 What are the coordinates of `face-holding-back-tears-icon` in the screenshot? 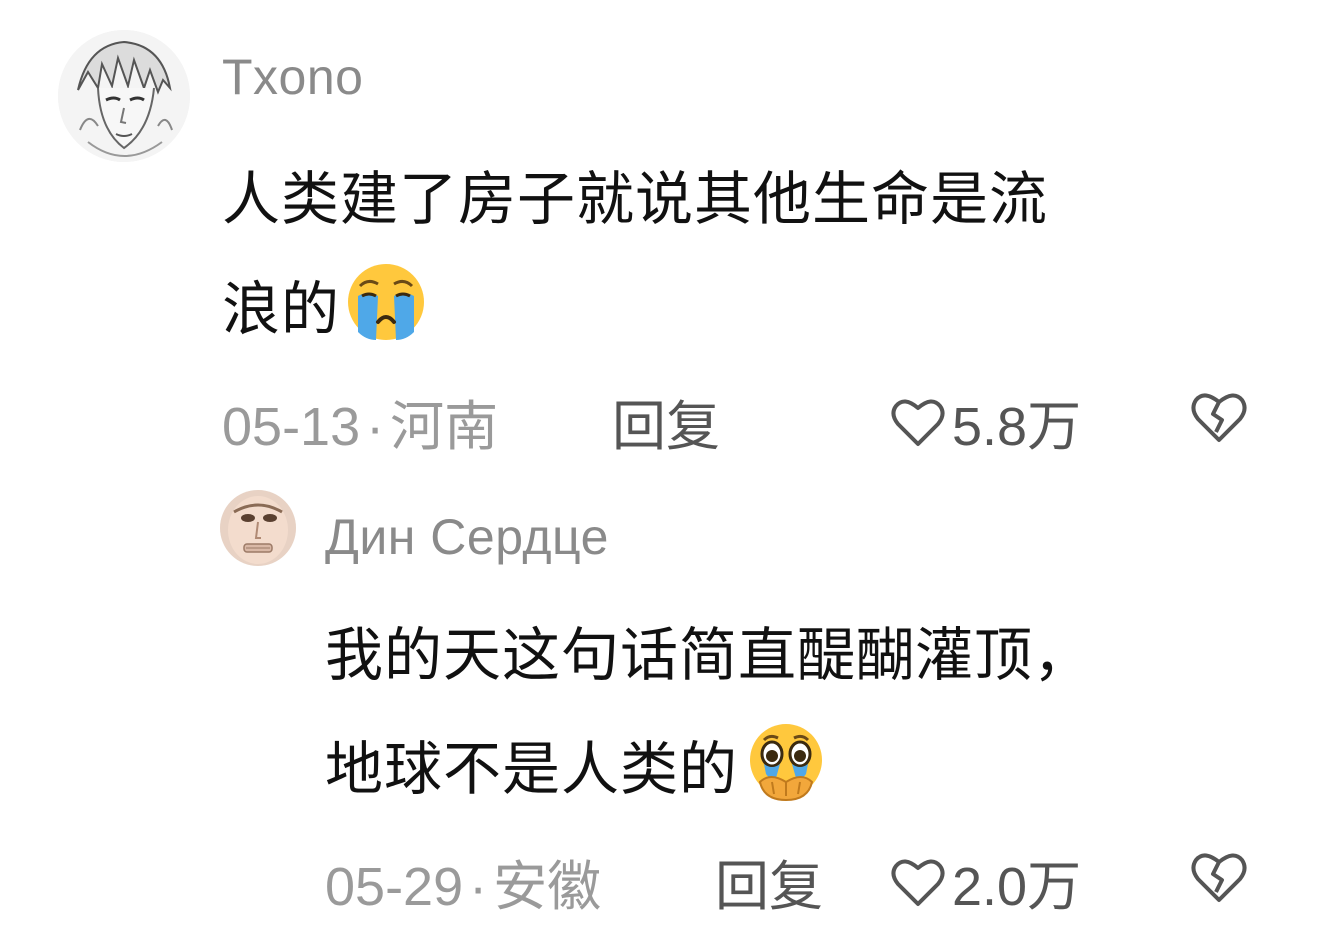 It's located at (786, 769).